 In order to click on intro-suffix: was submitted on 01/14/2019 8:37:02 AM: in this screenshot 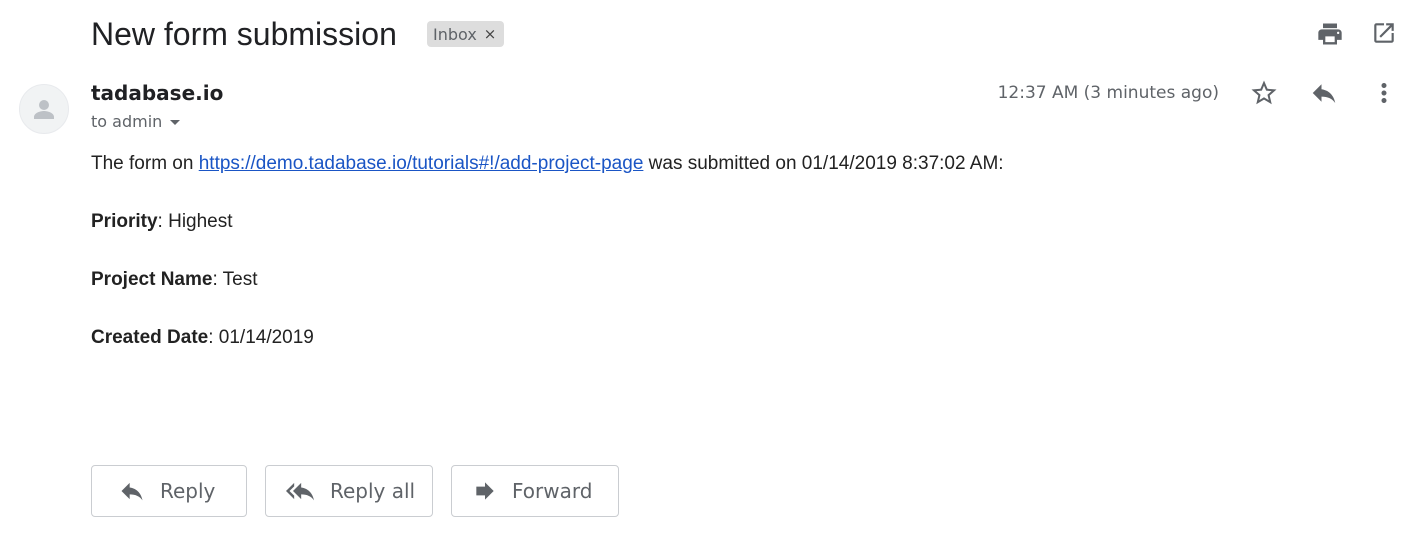, I will do `click(823, 163)`.